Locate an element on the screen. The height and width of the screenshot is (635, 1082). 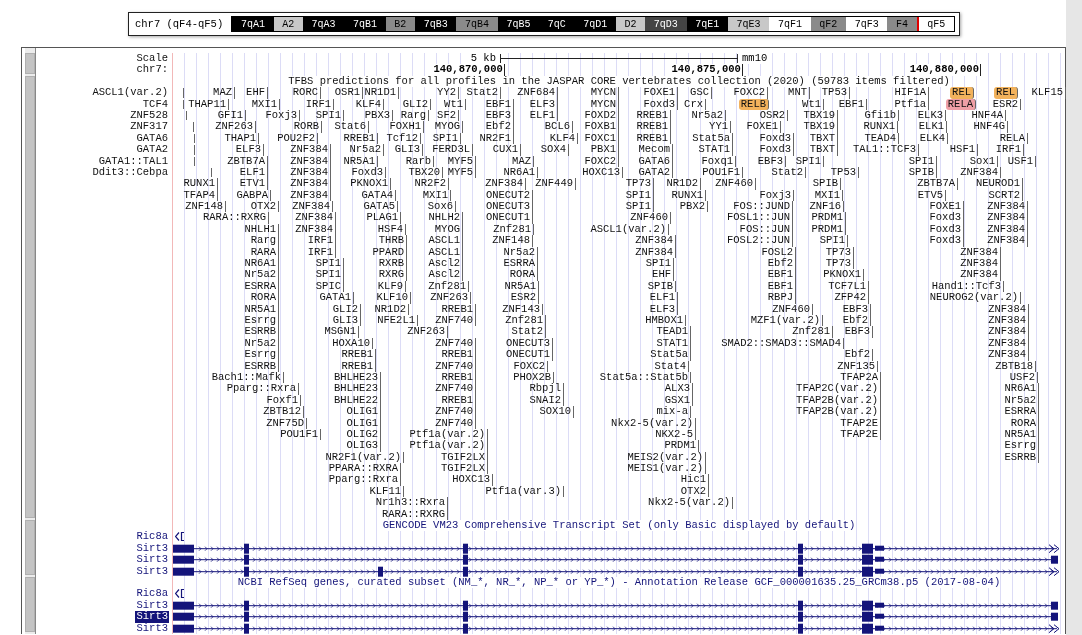
tfbs-label: GATA5 is located at coordinates (379, 207).